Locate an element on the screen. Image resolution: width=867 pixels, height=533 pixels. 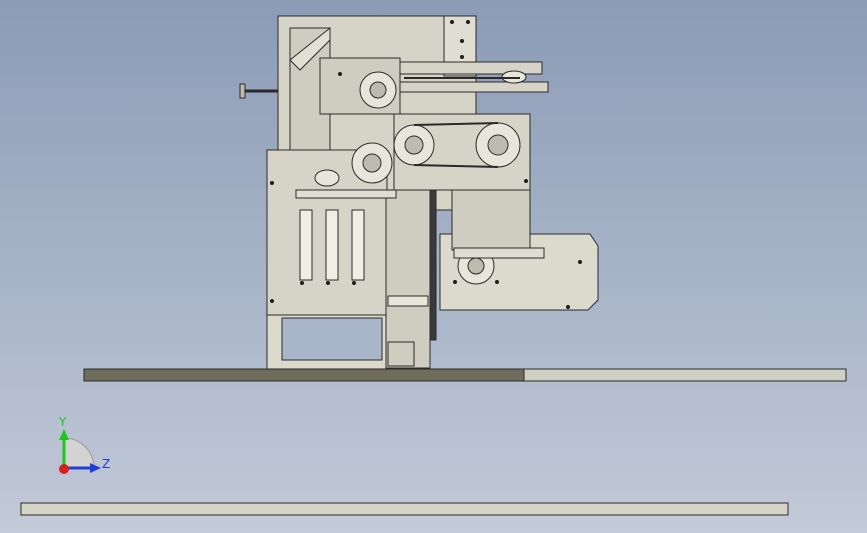
base-opening is located at coordinates (332, 339).